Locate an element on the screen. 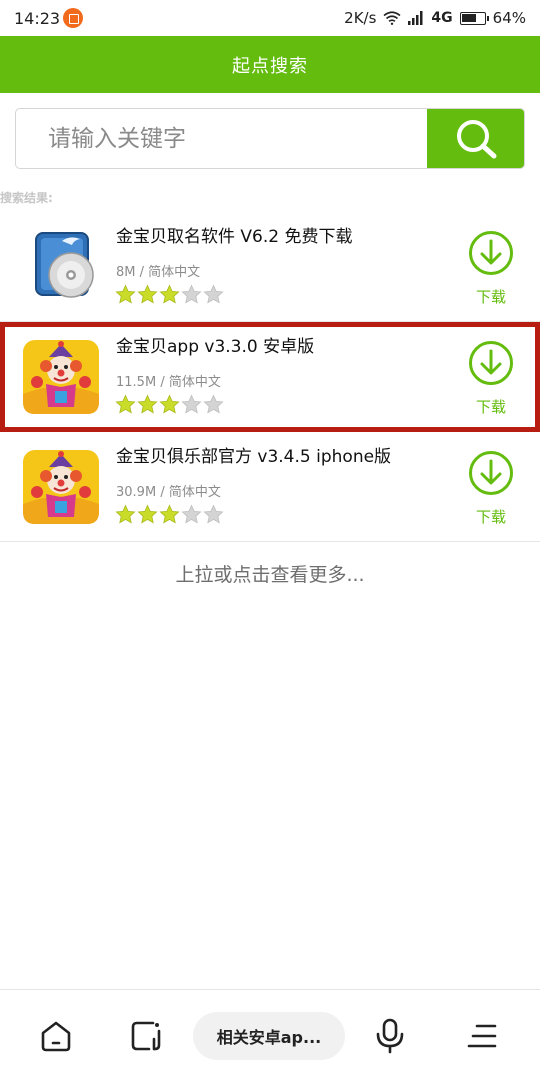 This screenshot has height=1080, width=540. wifi-icon is located at coordinates (392, 18).